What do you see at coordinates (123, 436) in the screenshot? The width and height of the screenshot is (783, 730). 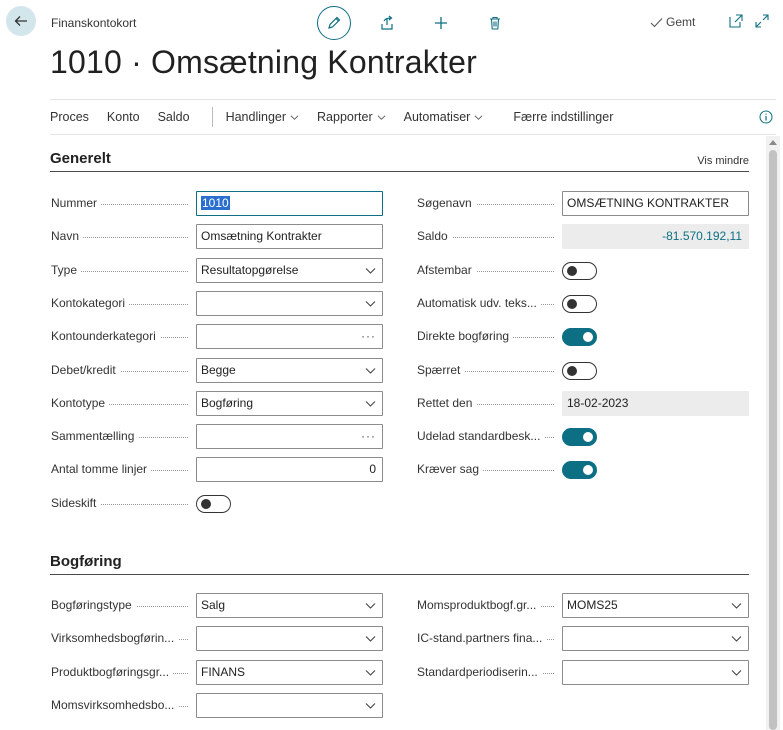 I see `field-label: Sammentælling` at bounding box center [123, 436].